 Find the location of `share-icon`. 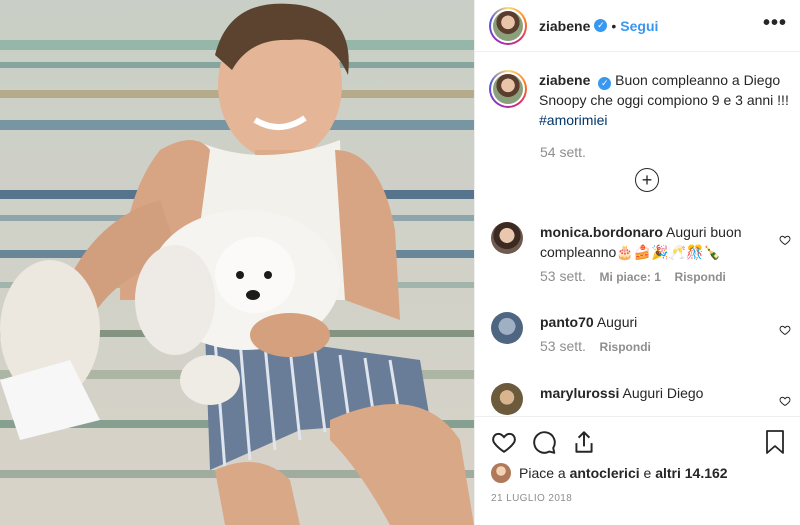

share-icon is located at coordinates (584, 442).